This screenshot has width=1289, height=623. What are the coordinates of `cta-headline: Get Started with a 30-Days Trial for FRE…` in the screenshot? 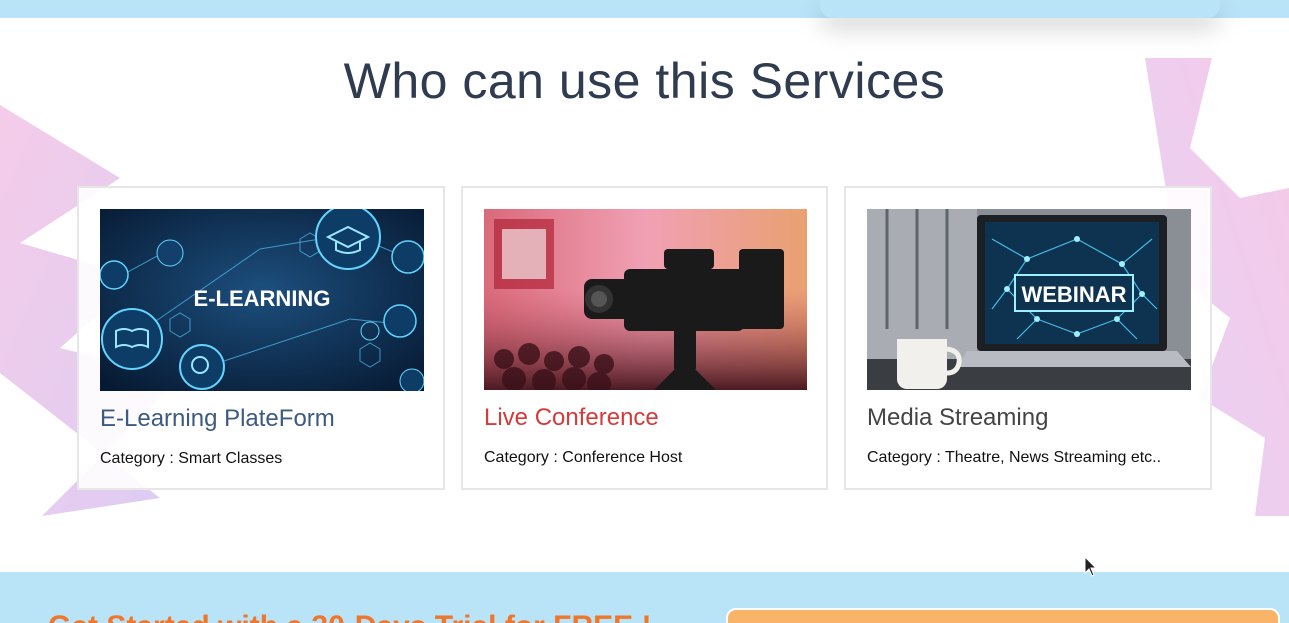 It's located at (350, 616).